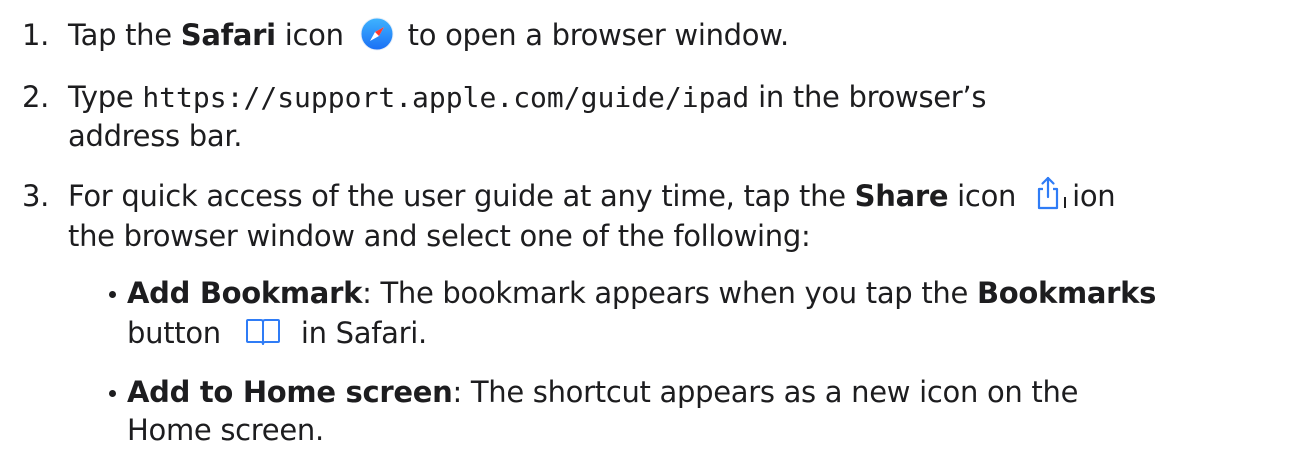  I want to click on safari-compass-icon, so click(377, 34).